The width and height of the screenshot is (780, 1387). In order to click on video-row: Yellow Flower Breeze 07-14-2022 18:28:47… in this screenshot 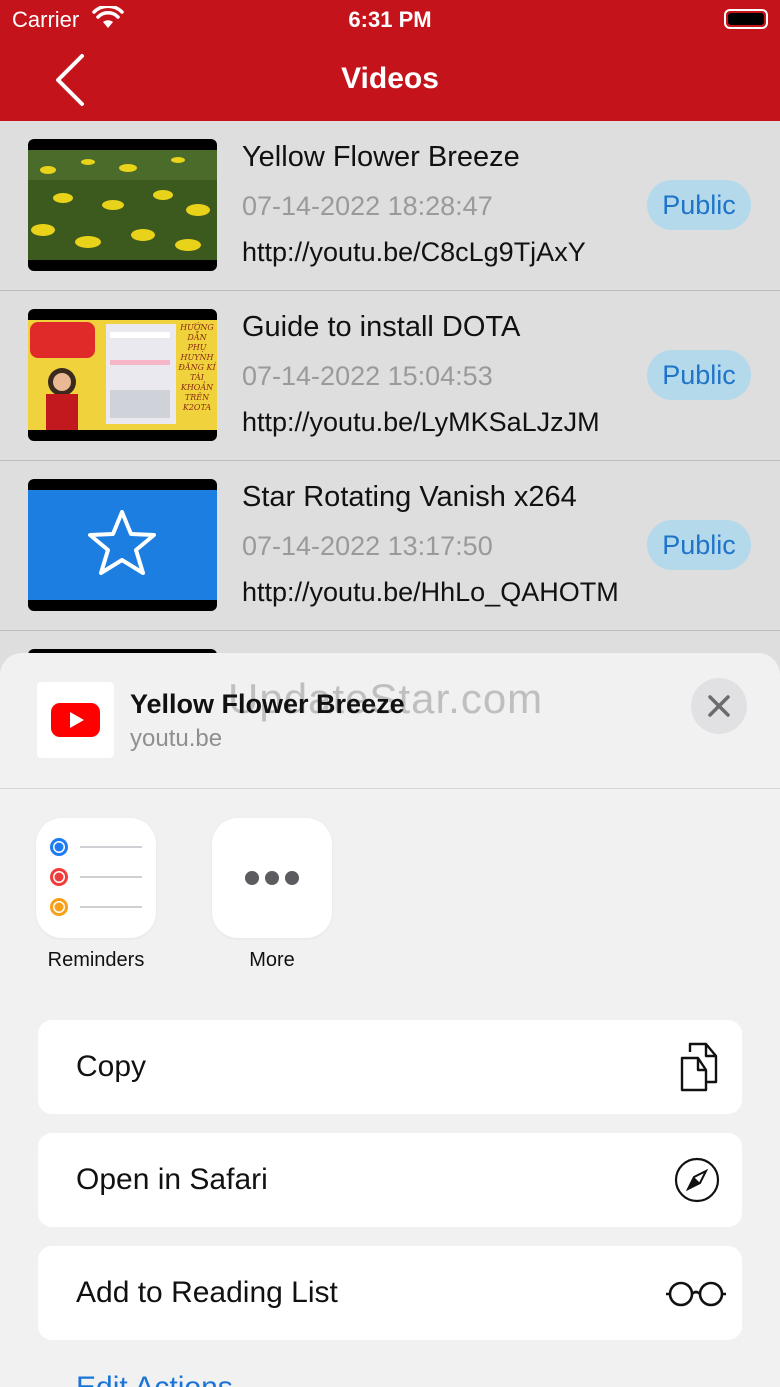, I will do `click(390, 206)`.